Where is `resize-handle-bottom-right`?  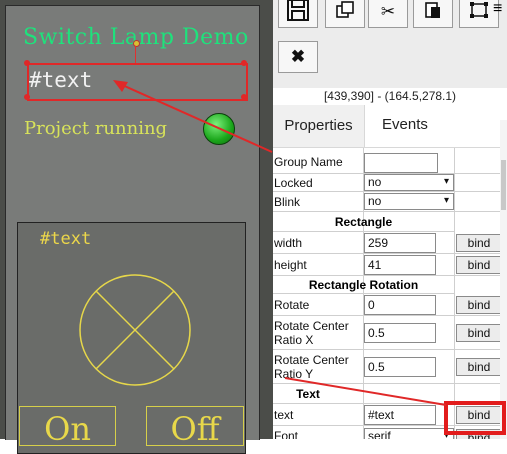
resize-handle-bottom-right is located at coordinates (244, 97).